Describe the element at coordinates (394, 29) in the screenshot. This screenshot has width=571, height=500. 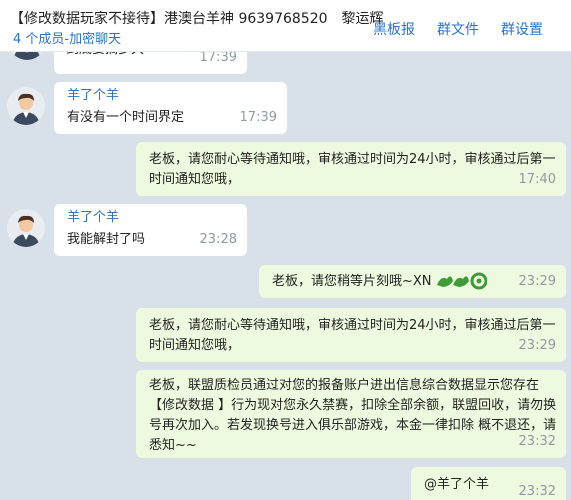
I see `blackboard-button: 黑板报` at that location.